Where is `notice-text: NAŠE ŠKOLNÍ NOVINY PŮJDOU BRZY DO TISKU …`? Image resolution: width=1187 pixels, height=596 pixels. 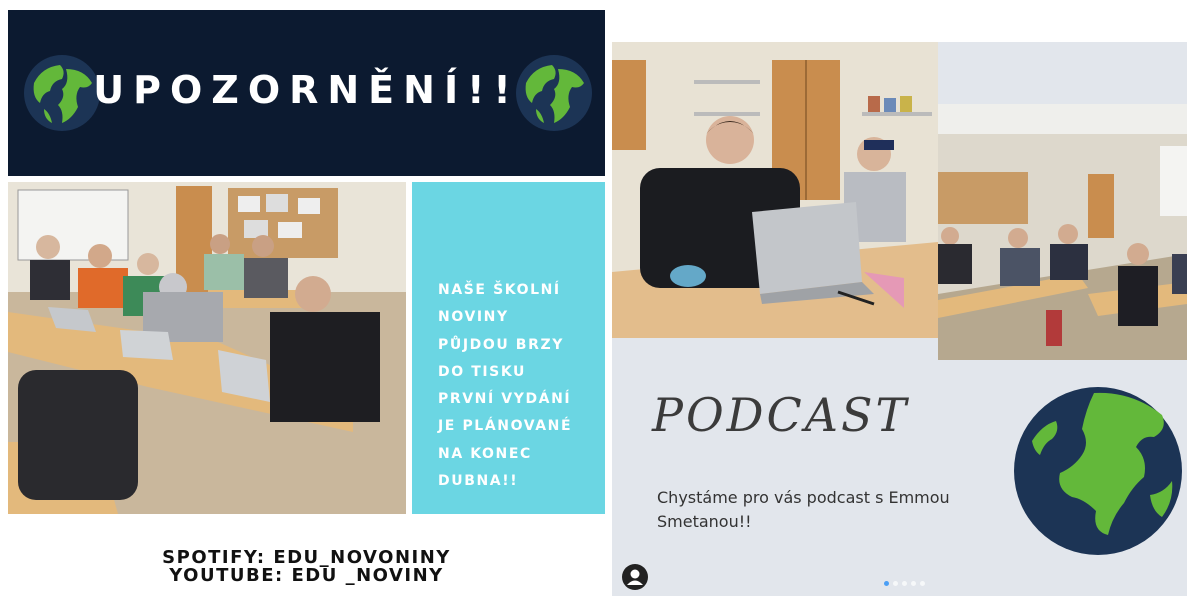
notice-text: NAŠE ŠKOLNÍ NOVINY PŮJDOU BRZY DO TISKU … is located at coordinates (518, 386).